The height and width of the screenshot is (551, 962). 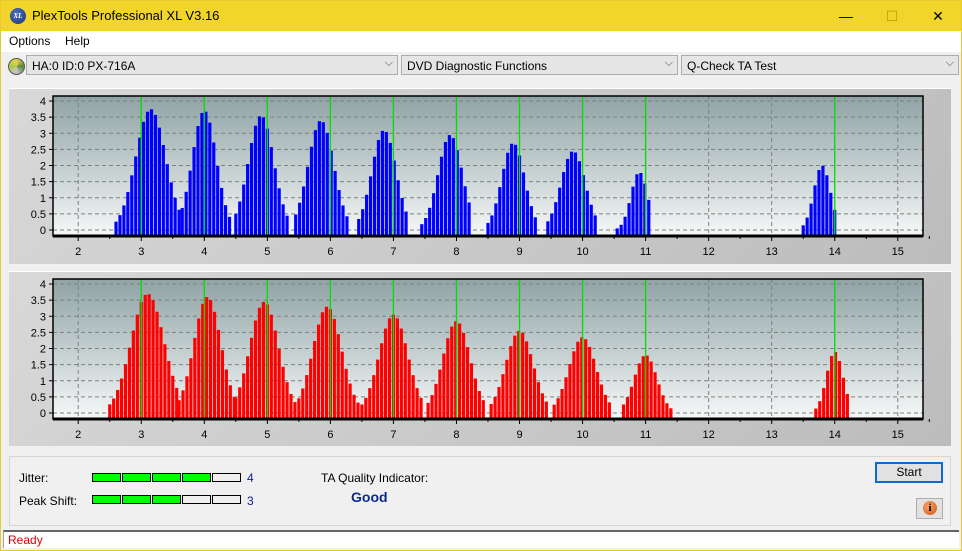 What do you see at coordinates (938, 16) in the screenshot?
I see `close-button: ✕` at bounding box center [938, 16].